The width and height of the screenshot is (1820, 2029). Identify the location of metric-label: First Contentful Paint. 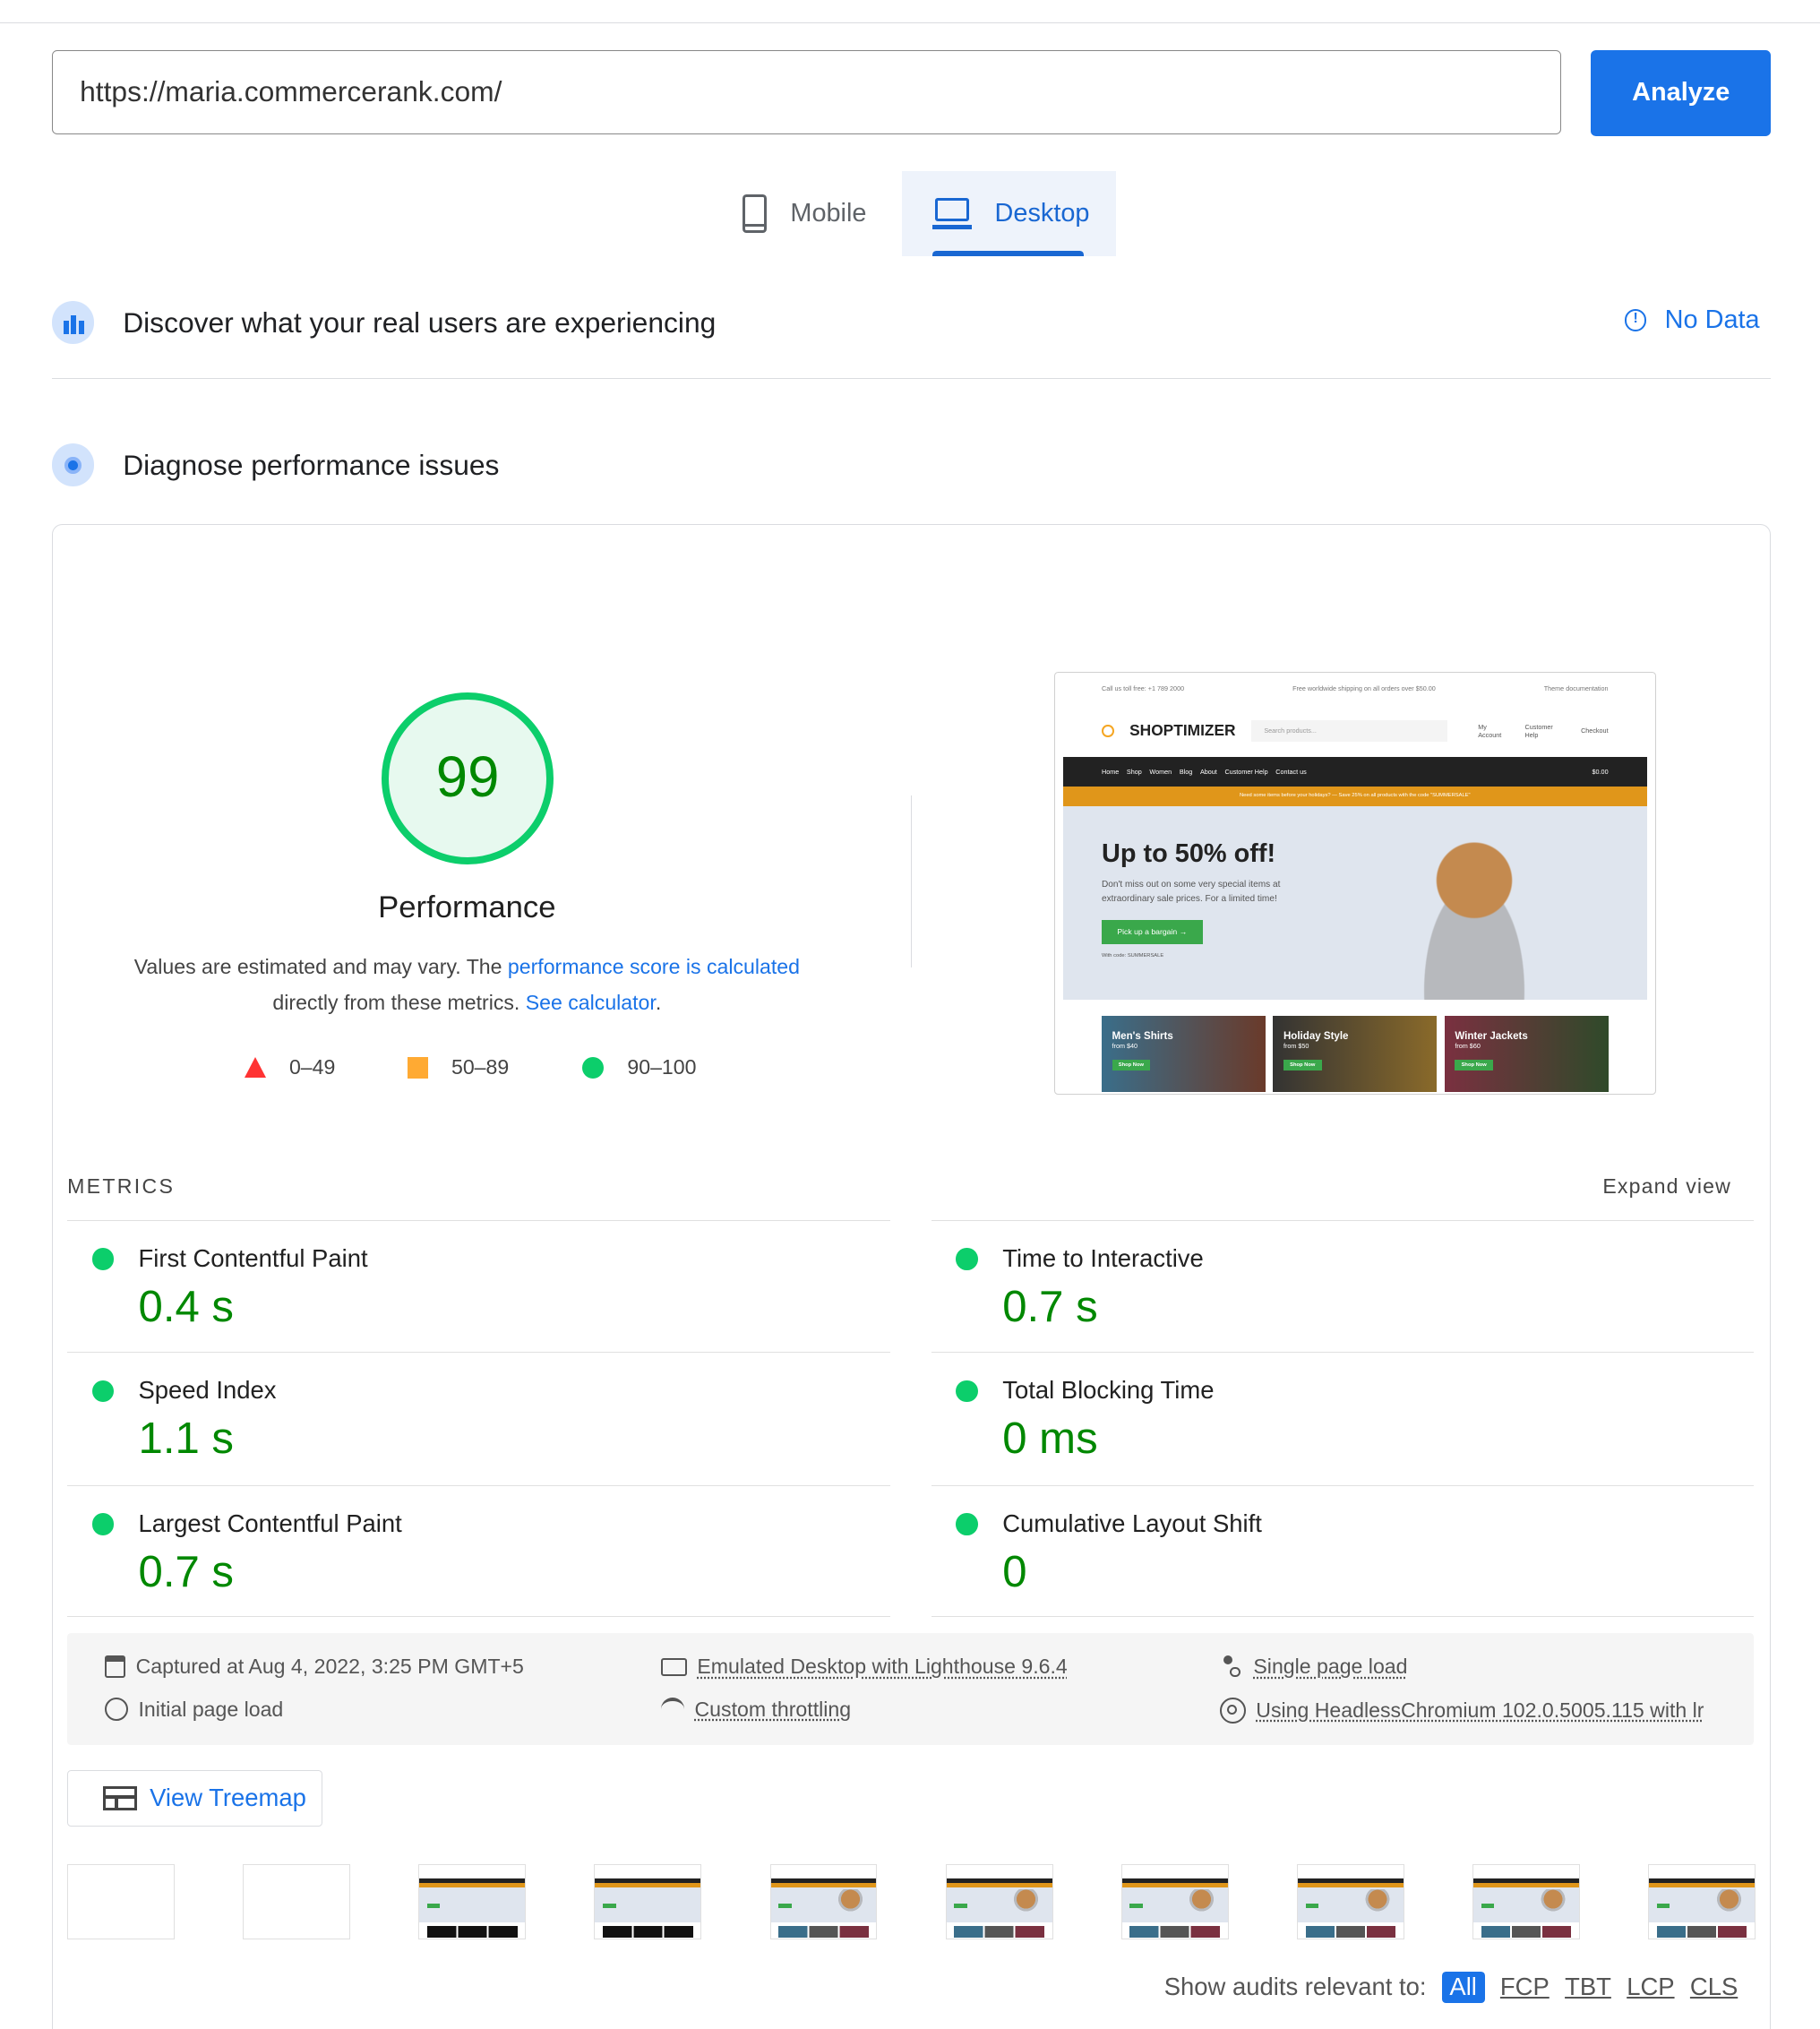
(253, 1258).